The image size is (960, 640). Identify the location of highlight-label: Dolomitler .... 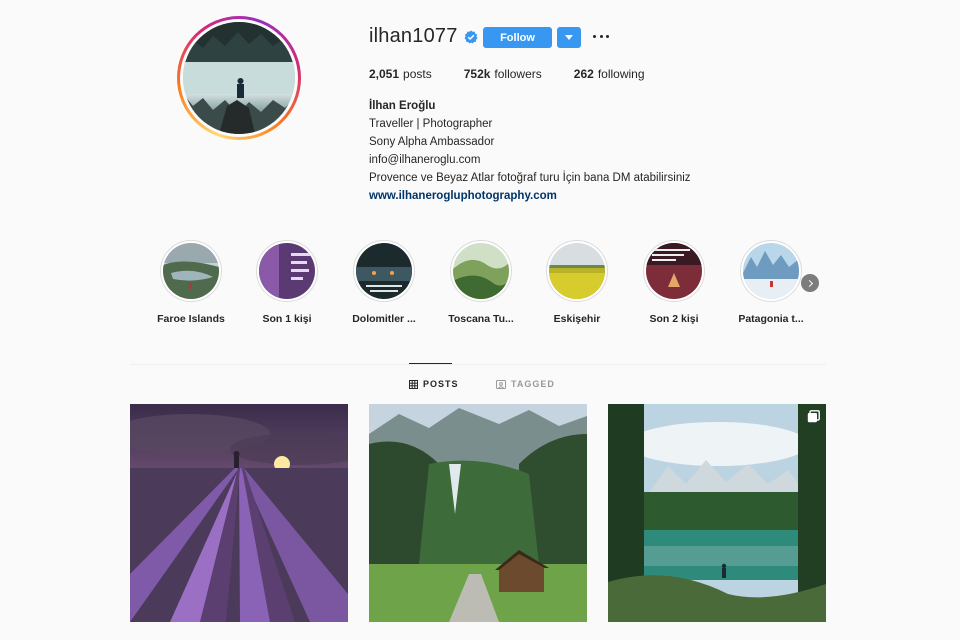
(384, 319).